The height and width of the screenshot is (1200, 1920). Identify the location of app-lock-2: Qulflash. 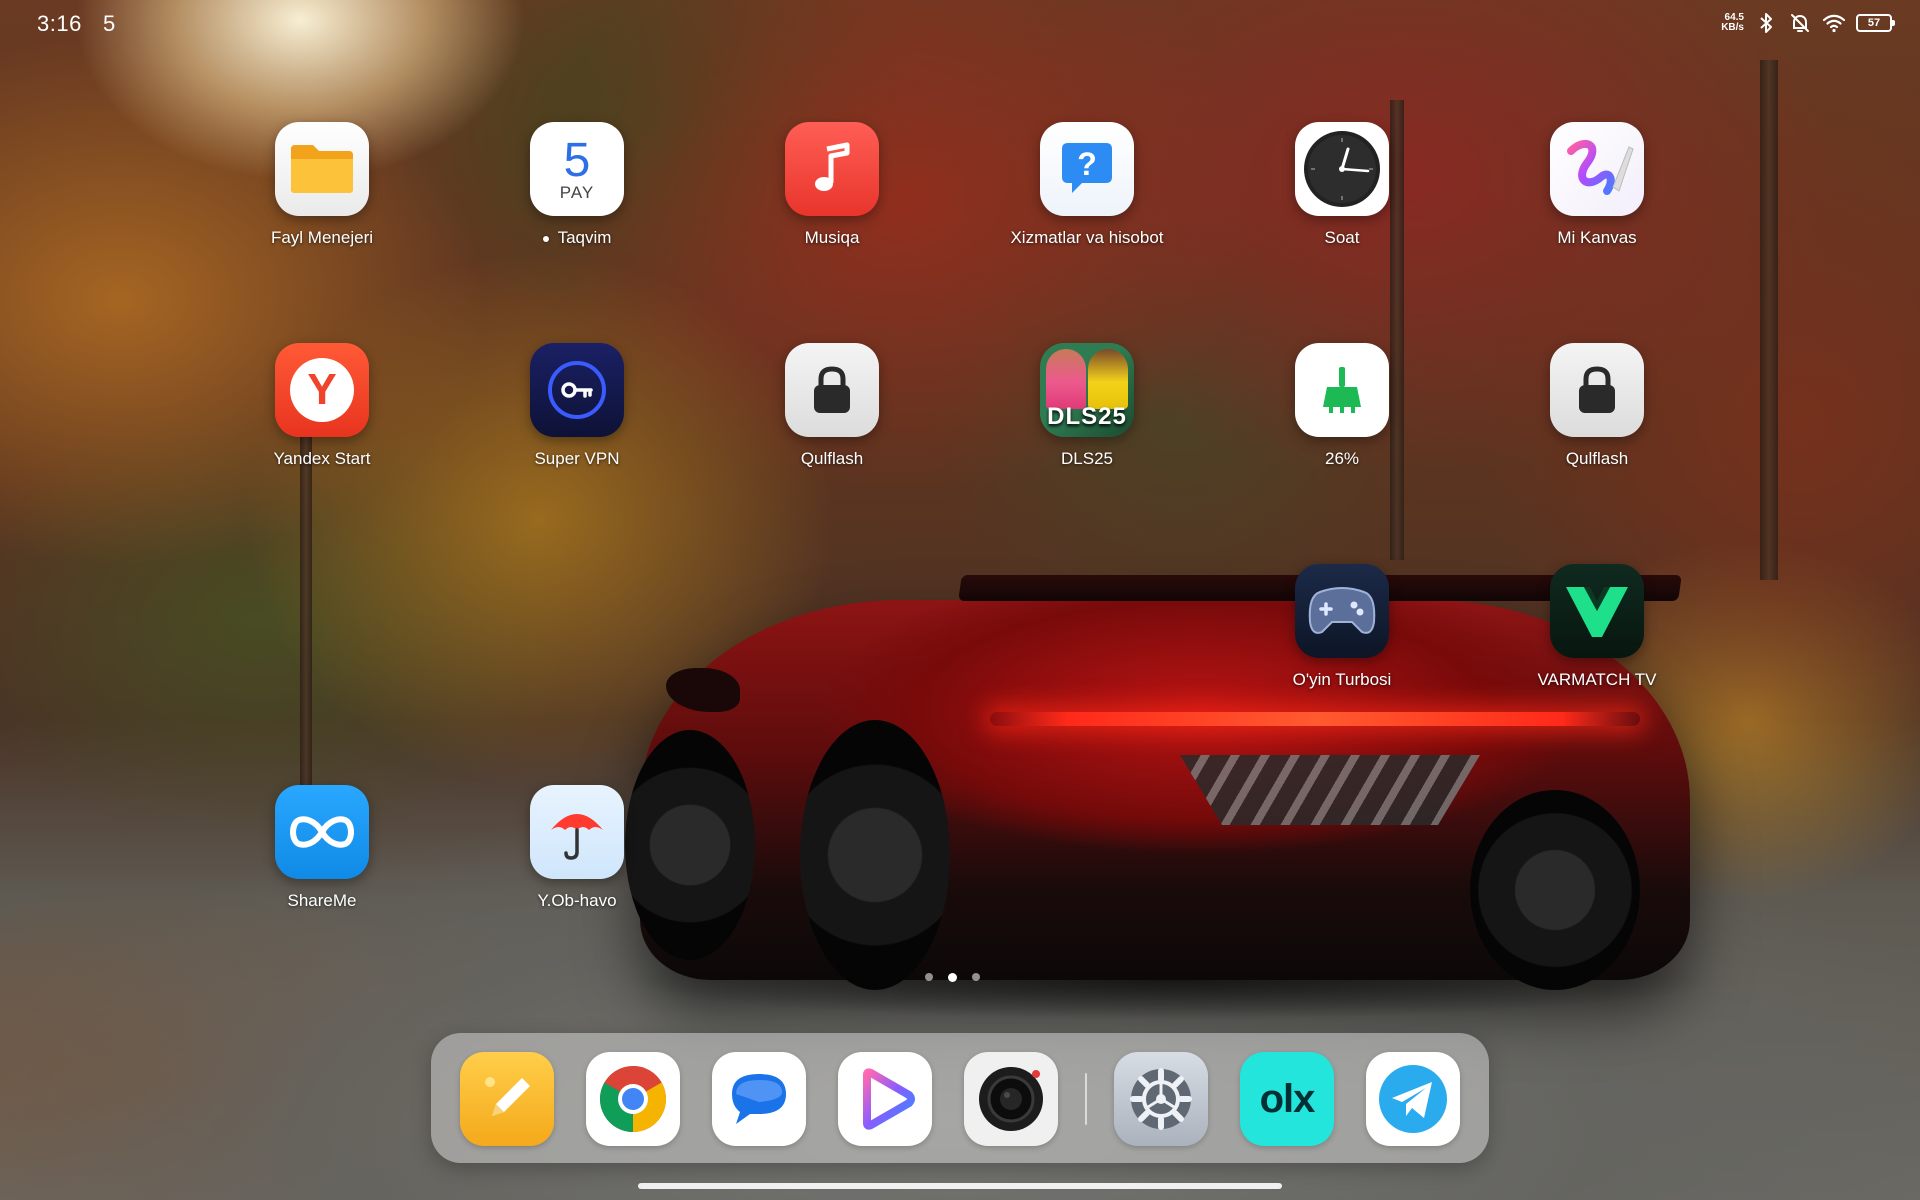
(1597, 418).